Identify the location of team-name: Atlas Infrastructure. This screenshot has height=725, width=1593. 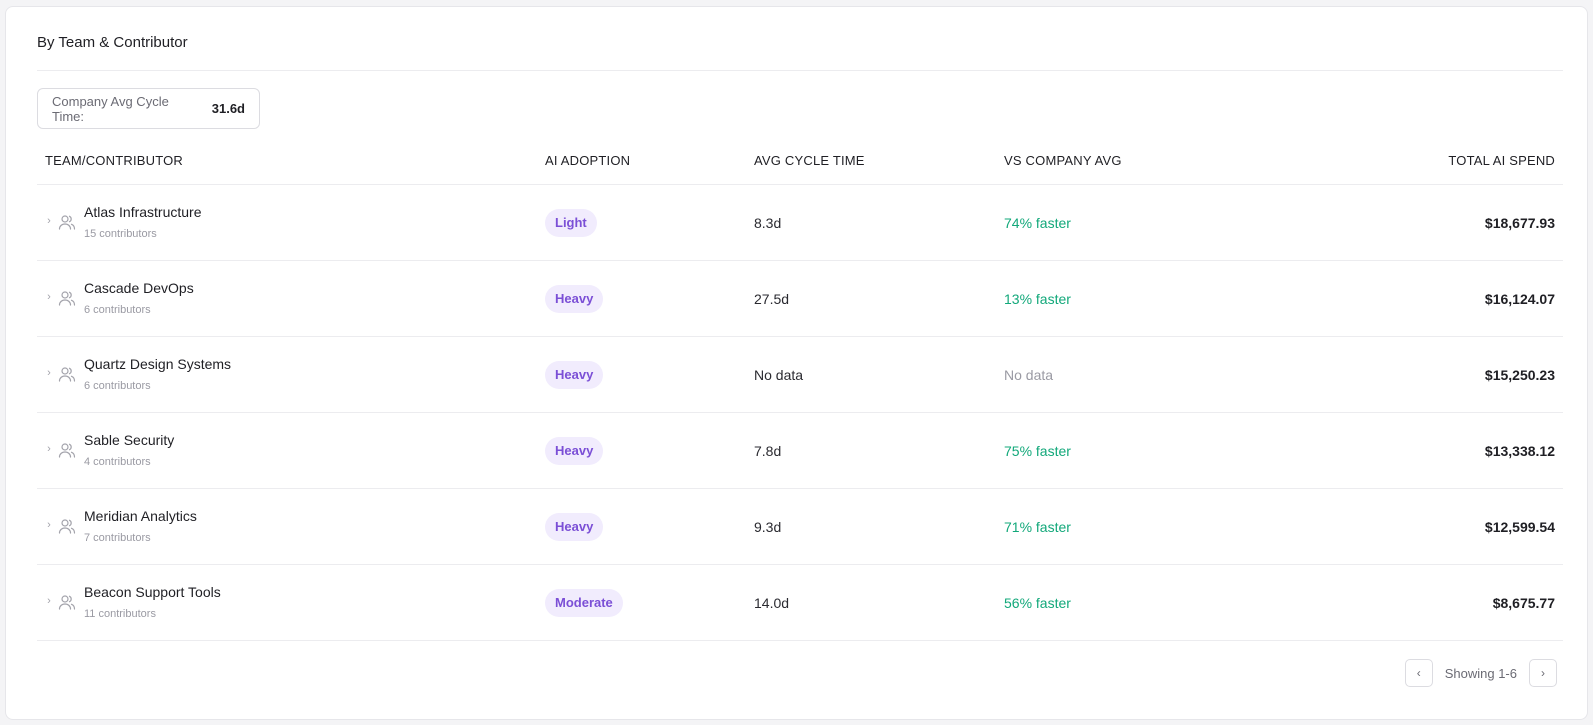
(143, 212).